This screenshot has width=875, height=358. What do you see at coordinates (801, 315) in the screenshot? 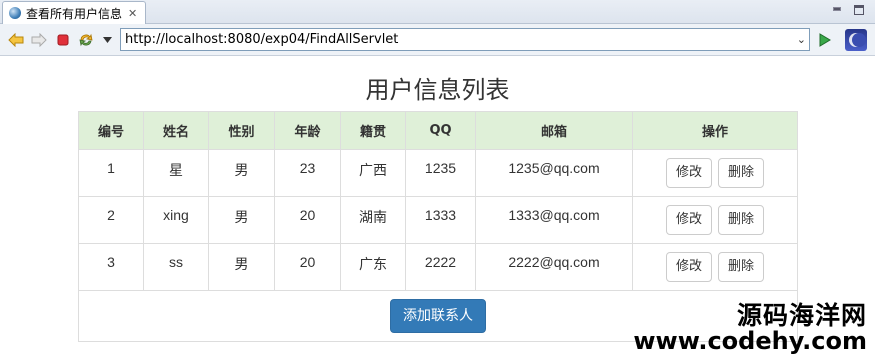
I see `watermark-cn: 源码海洋网` at bounding box center [801, 315].